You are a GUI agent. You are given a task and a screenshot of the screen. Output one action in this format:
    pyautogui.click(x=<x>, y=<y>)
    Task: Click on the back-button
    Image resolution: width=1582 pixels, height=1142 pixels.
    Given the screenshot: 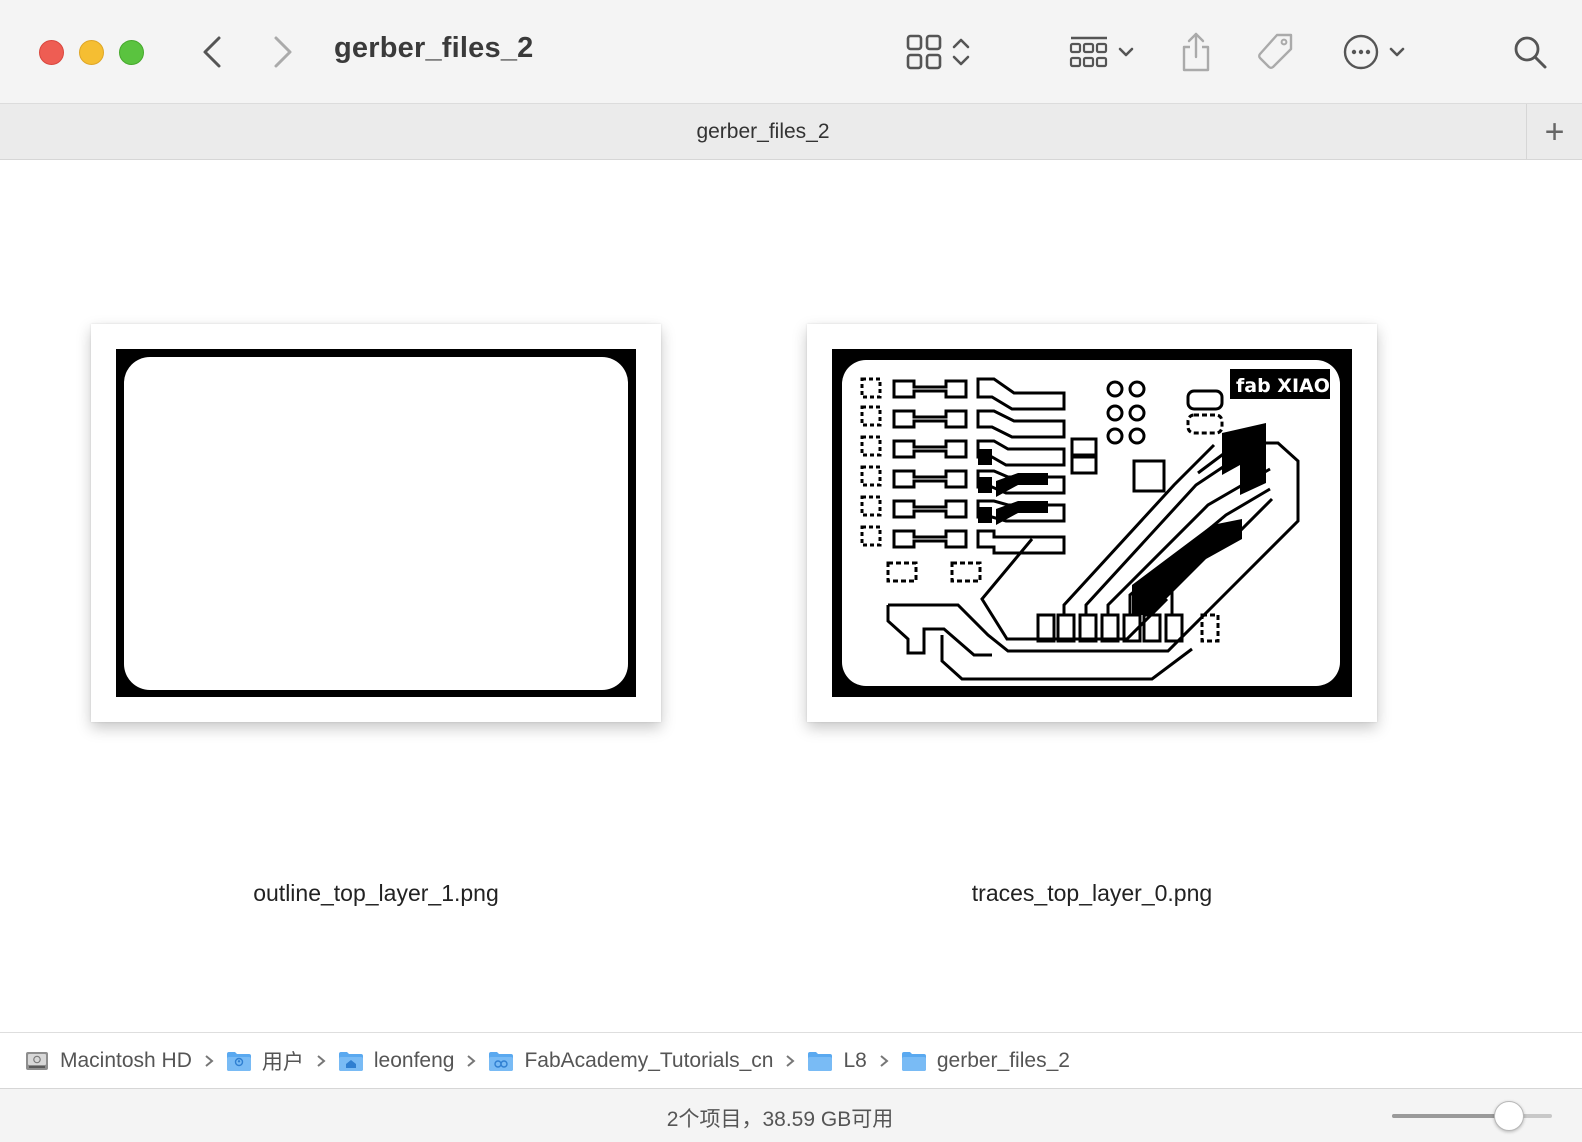 What is the action you would take?
    pyautogui.click(x=212, y=52)
    